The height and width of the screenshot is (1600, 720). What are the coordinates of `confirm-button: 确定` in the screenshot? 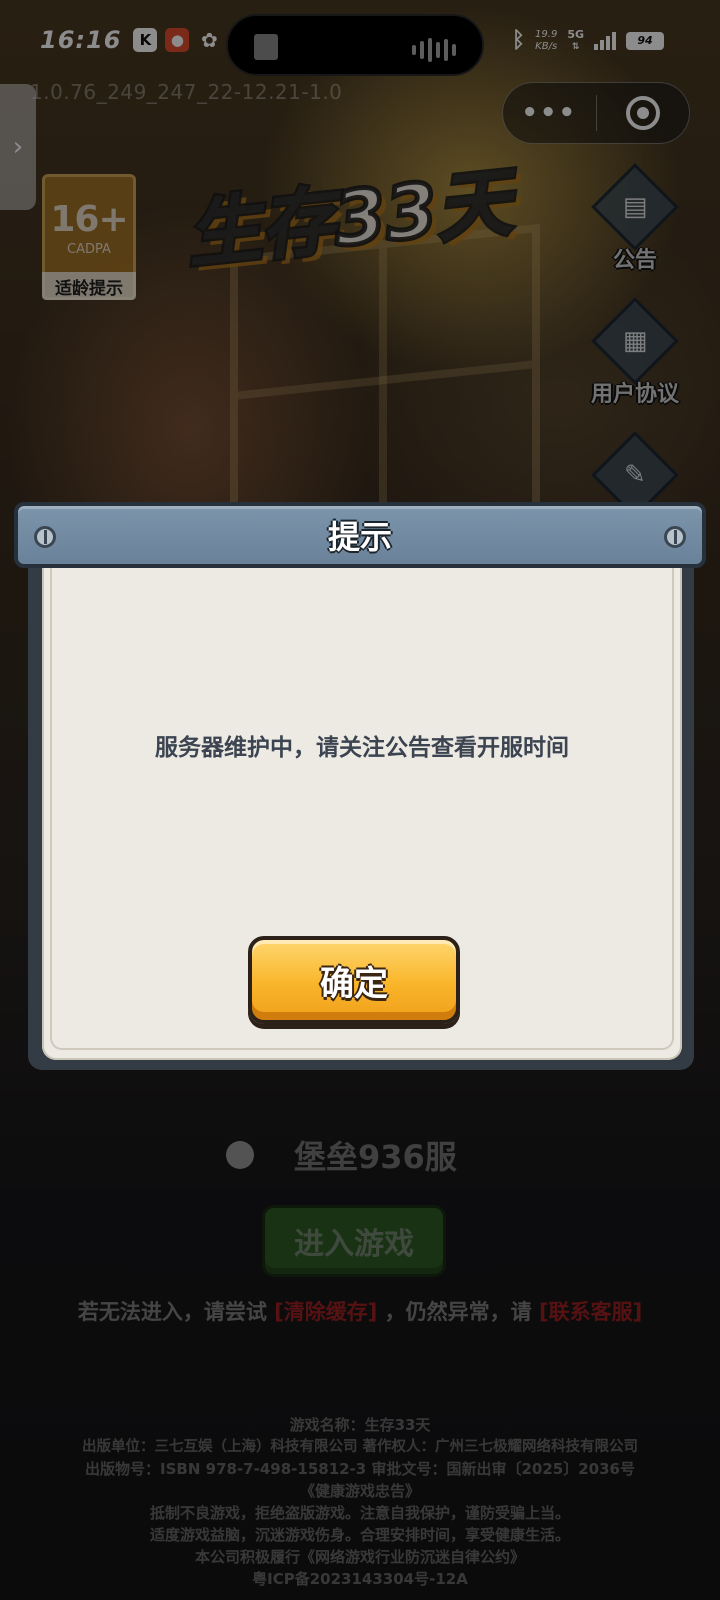 It's located at (354, 980).